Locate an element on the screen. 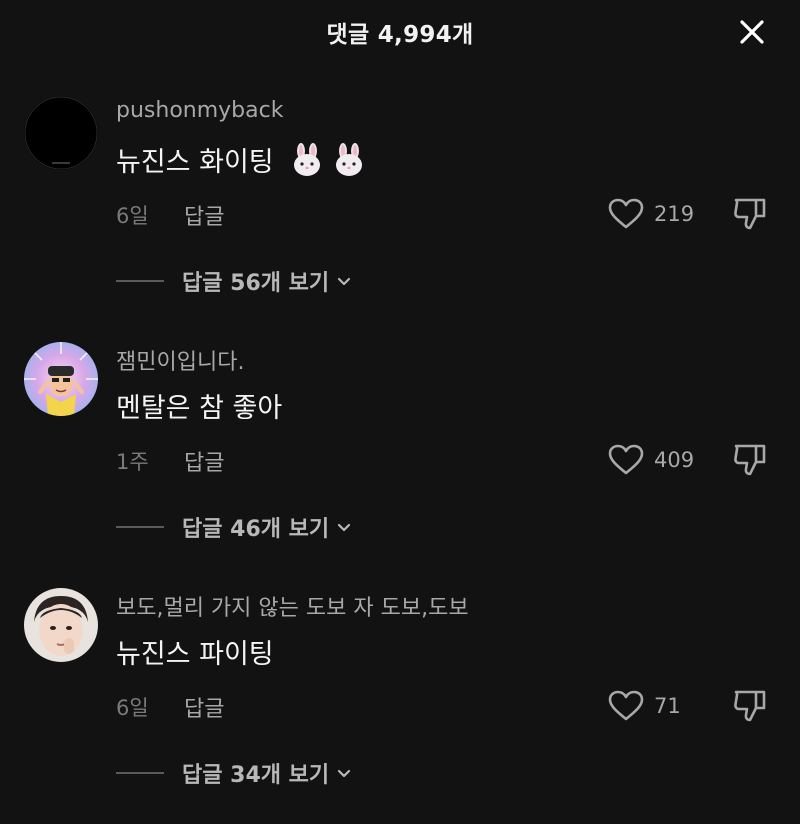 The image size is (800, 824). comment-body: 뉴진스 파이팅 is located at coordinates (195, 654).